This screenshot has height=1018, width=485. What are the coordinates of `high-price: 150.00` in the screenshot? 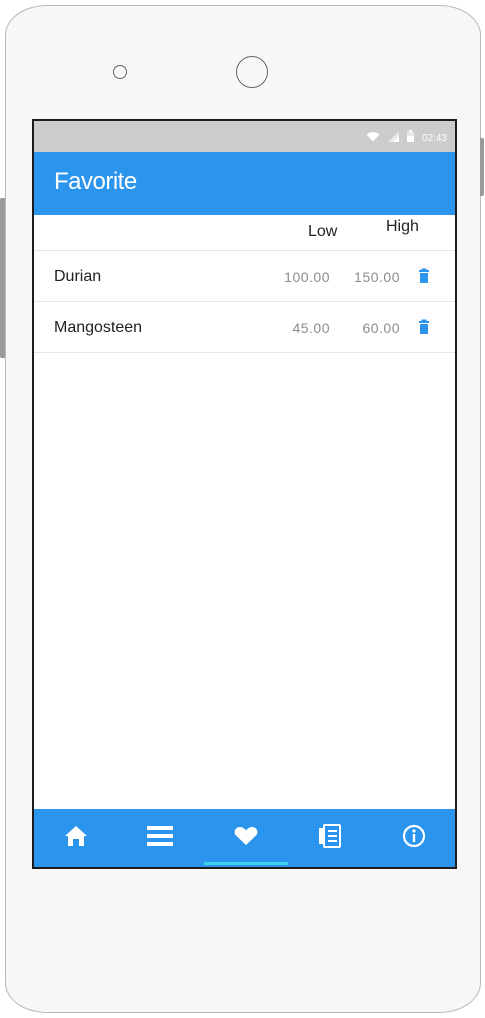 It's located at (377, 277).